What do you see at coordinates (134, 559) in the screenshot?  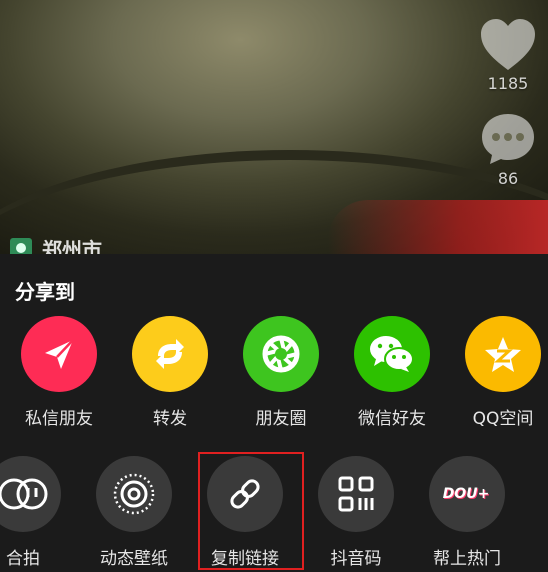 I see `live-wallpaper-label: 动态壁纸` at bounding box center [134, 559].